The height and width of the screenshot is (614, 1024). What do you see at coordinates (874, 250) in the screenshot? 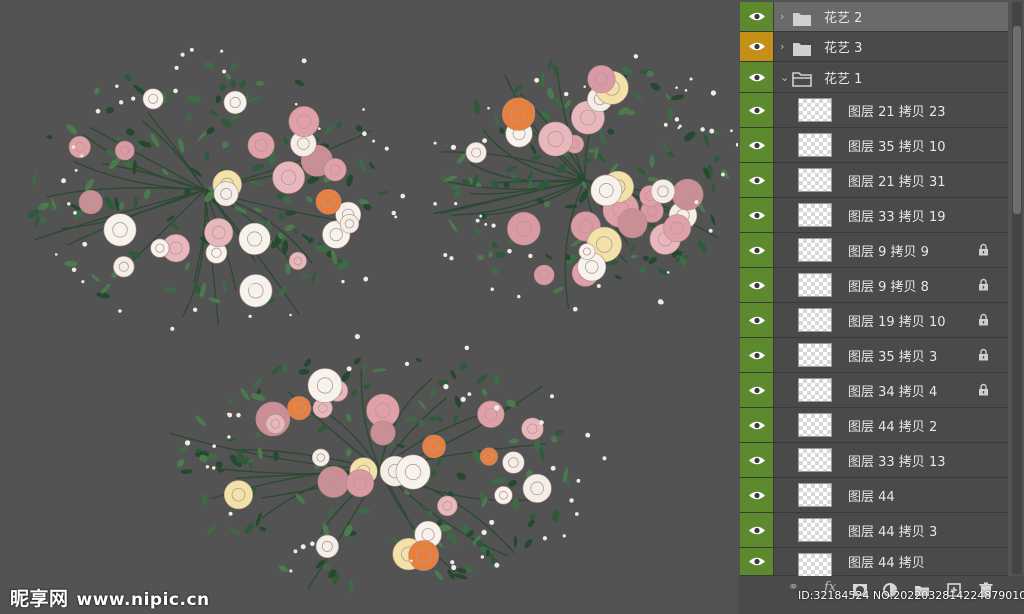
I see `layer-row: 图层 9 拷贝 9` at bounding box center [874, 250].